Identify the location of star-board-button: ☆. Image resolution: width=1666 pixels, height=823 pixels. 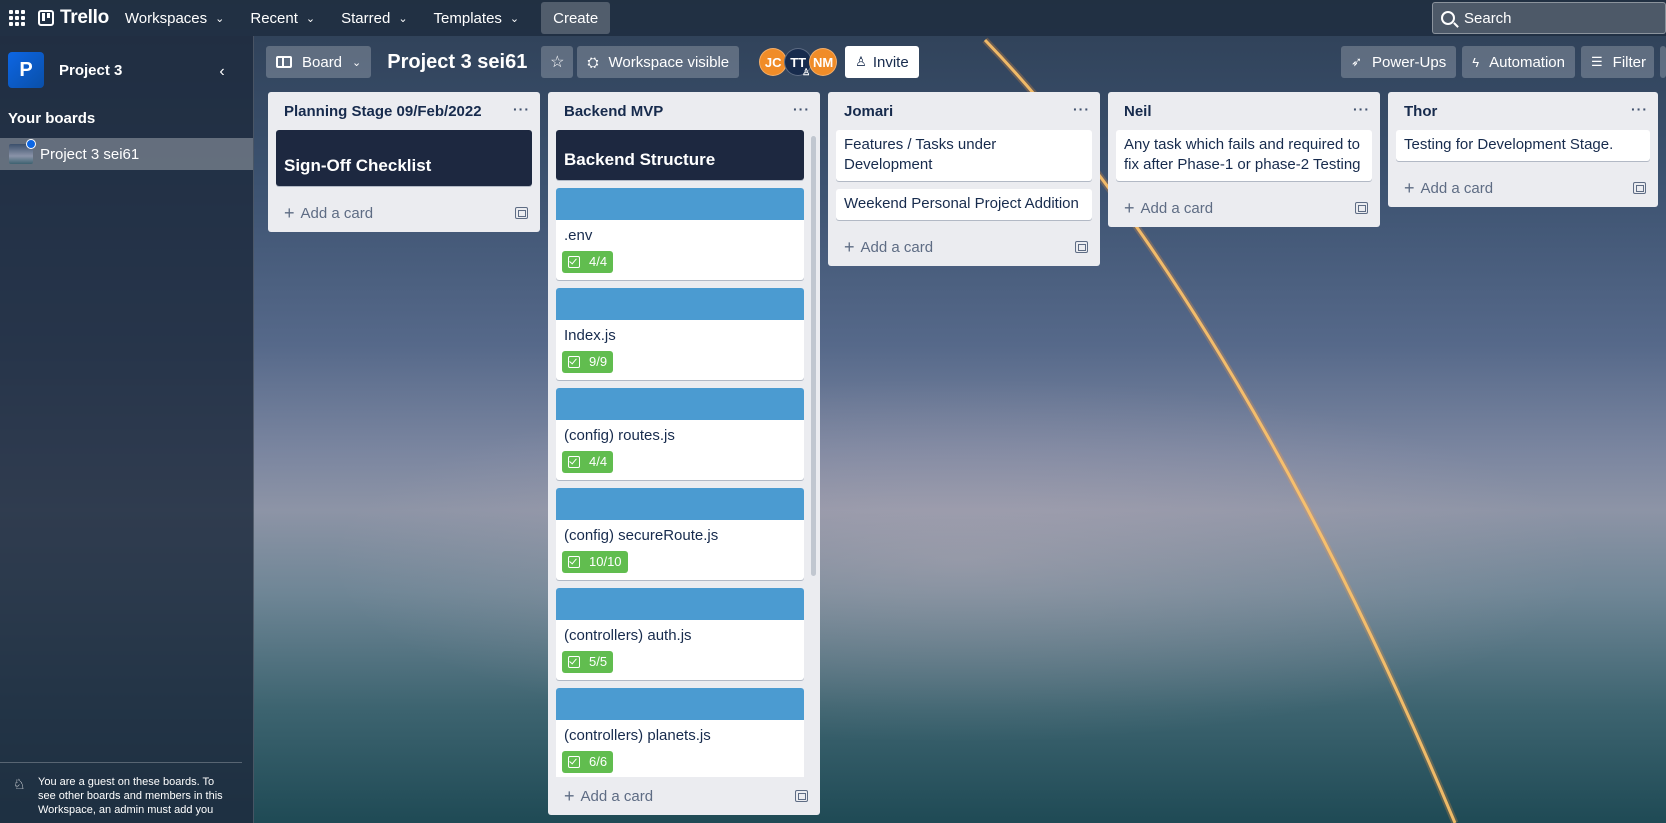
(557, 62).